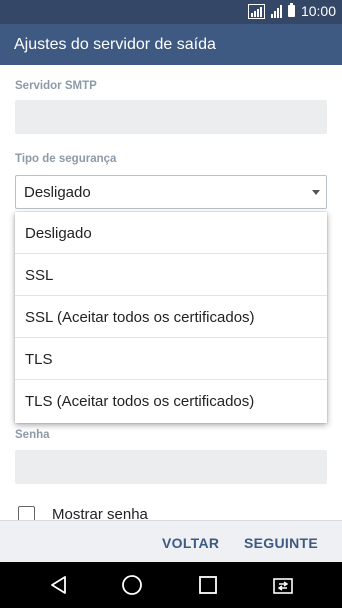 The image size is (342, 608). What do you see at coordinates (57, 192) in the screenshot?
I see `security-selected-value: Desligado` at bounding box center [57, 192].